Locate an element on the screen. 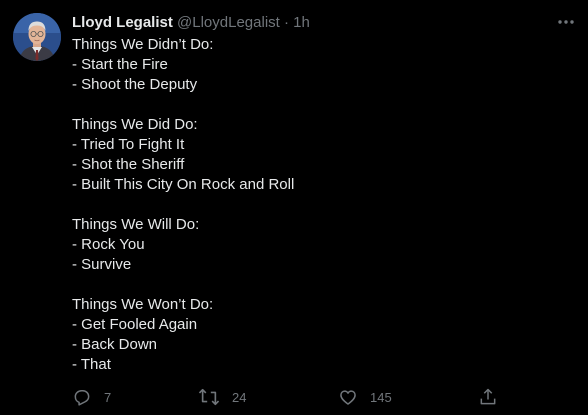  tweet-line: - Survive is located at coordinates (102, 264).